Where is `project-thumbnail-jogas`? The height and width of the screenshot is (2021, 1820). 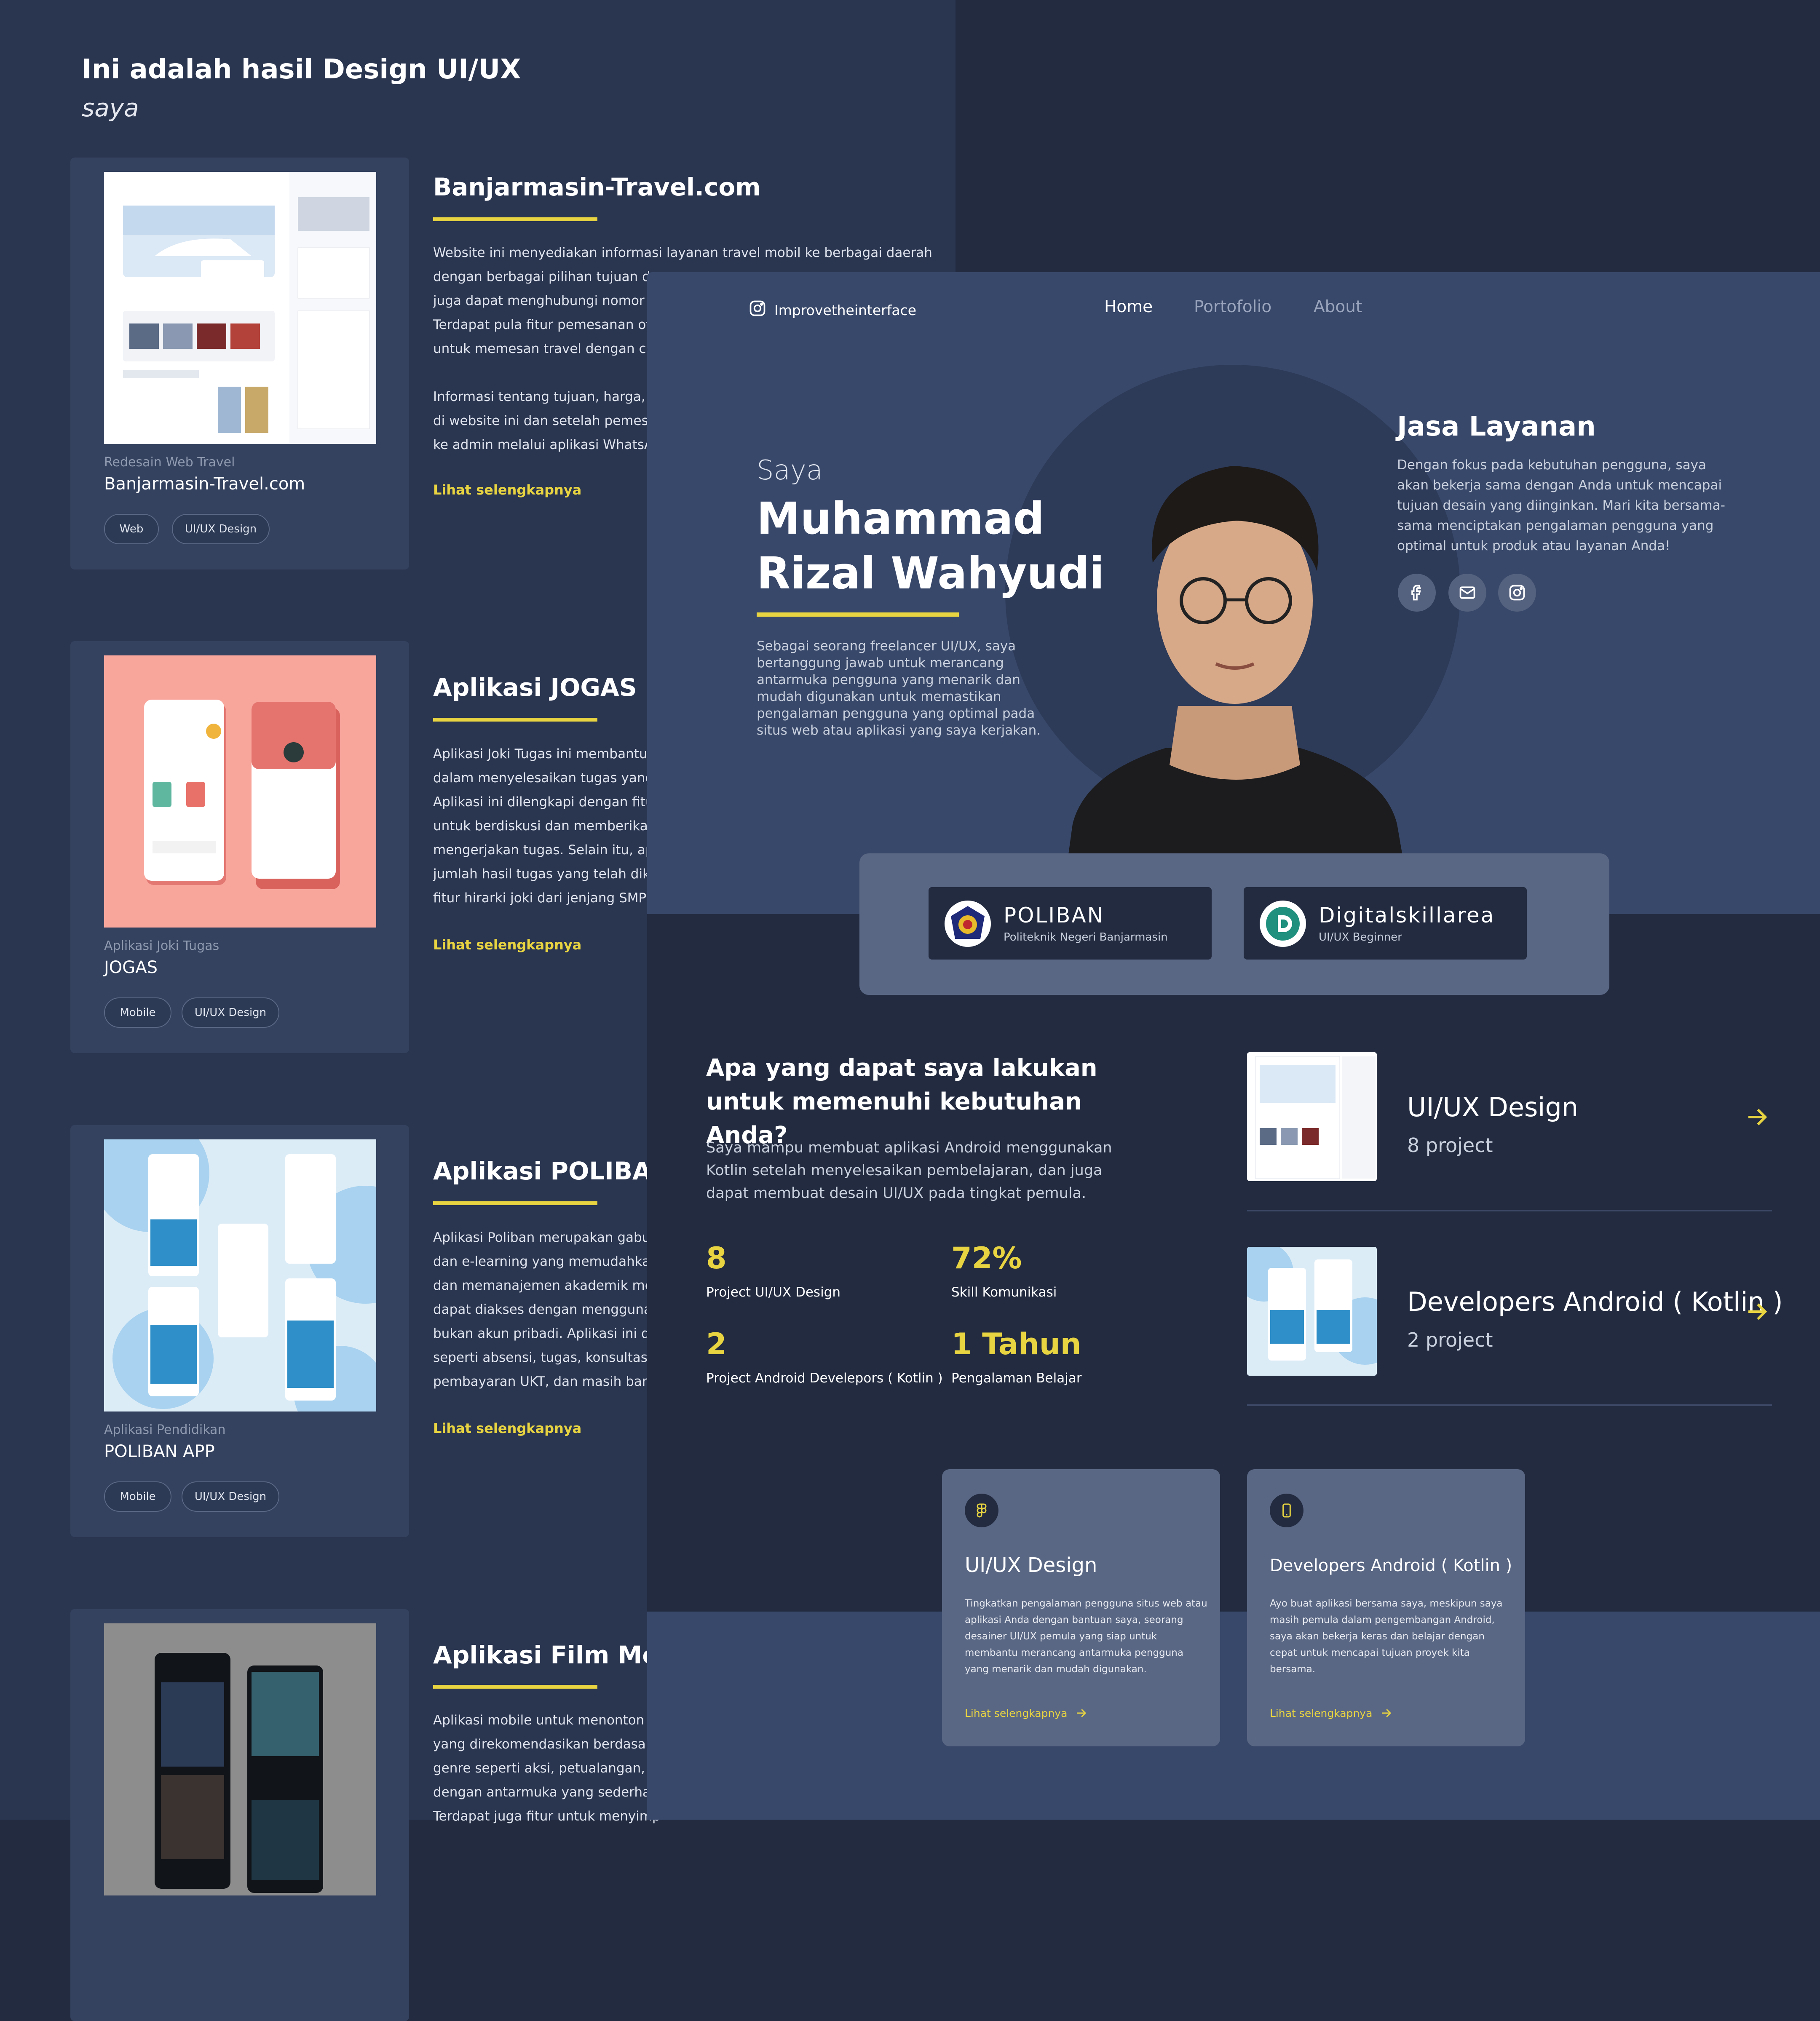
project-thumbnail-jogas is located at coordinates (240, 792).